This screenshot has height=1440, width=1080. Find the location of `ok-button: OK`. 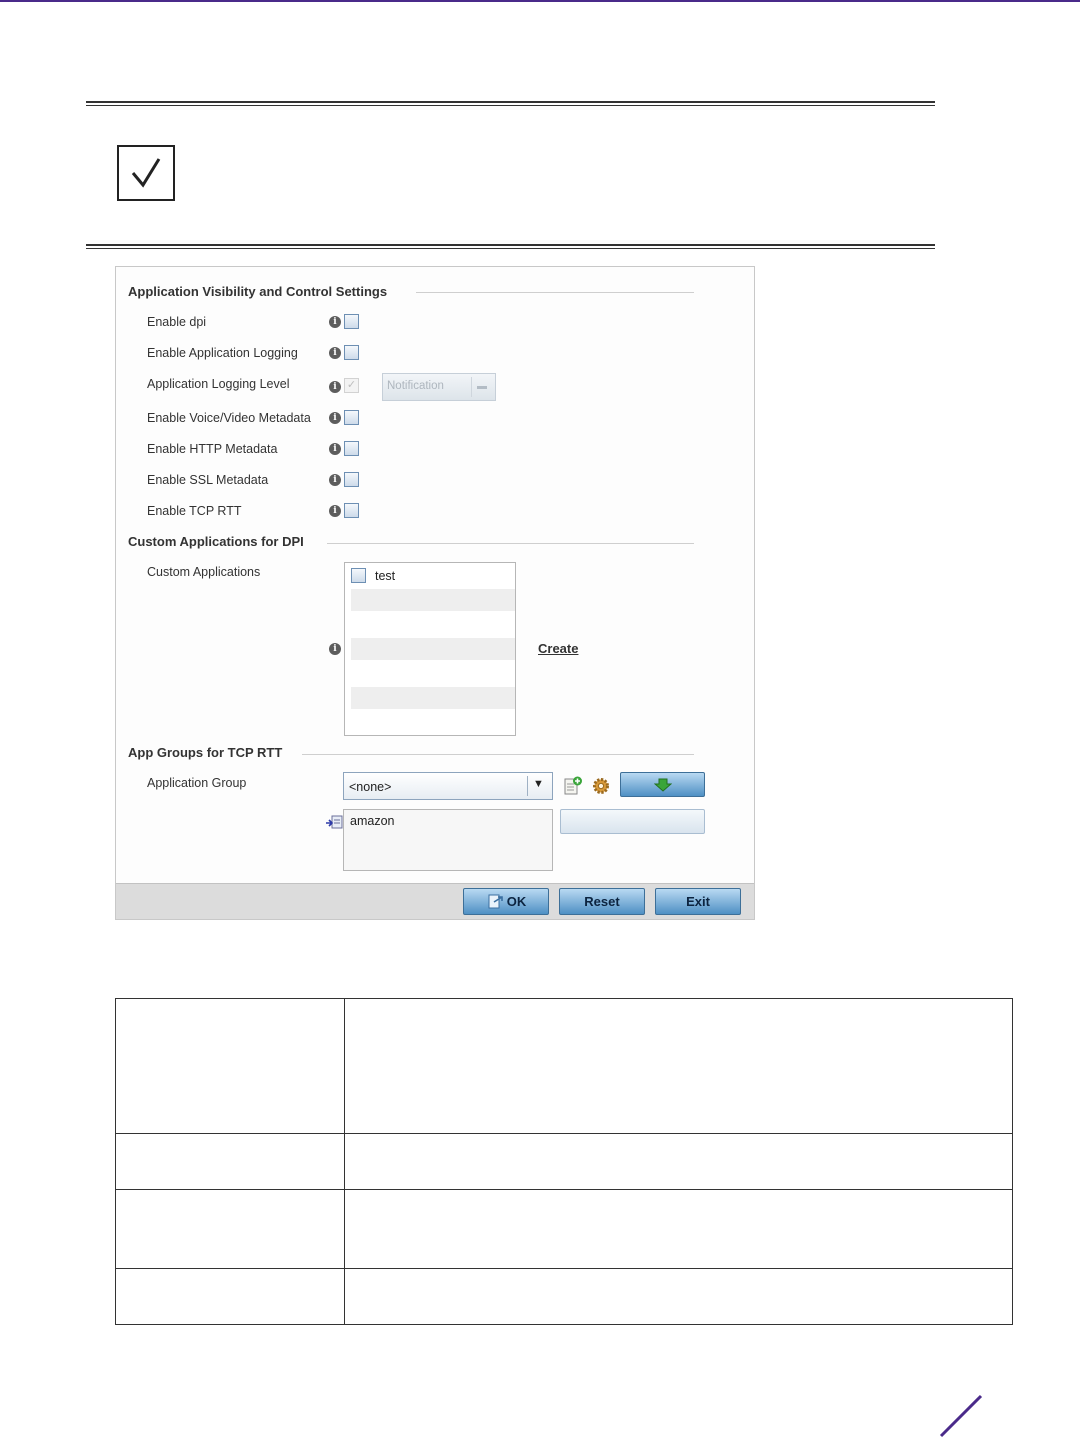

ok-button: OK is located at coordinates (506, 901).